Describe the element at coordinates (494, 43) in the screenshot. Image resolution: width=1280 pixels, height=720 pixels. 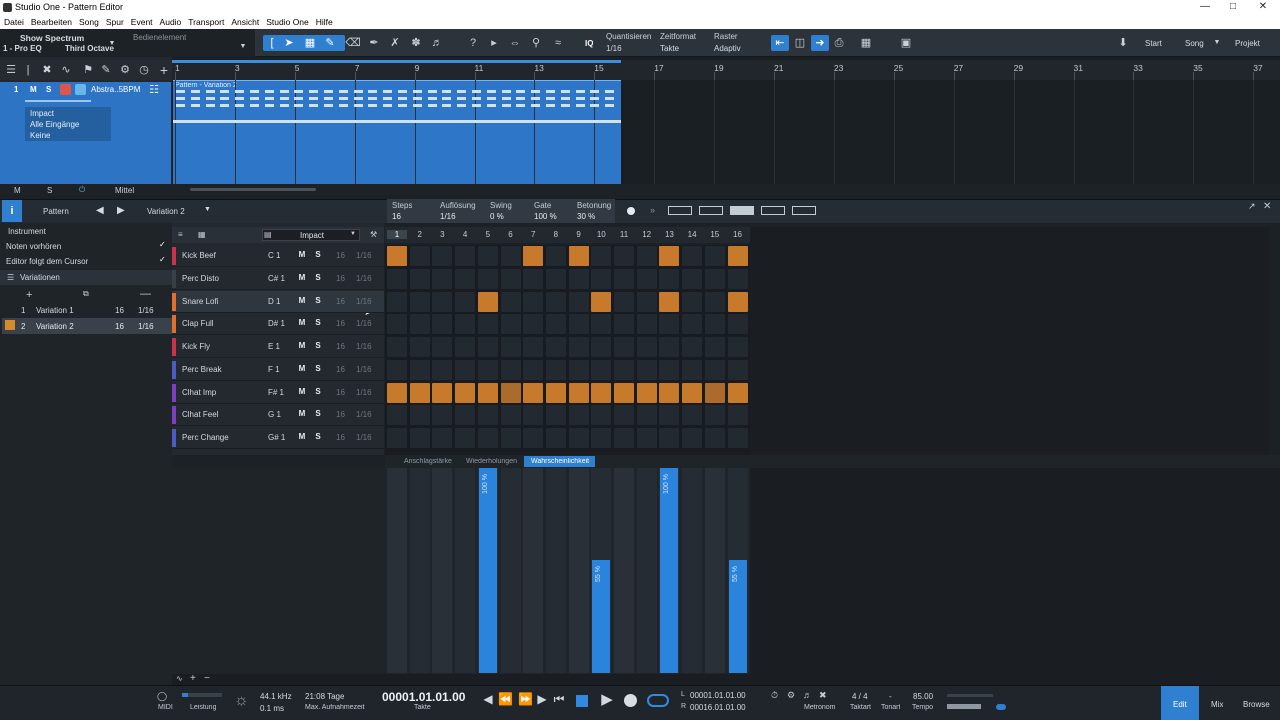
I see `nudge-left-icon: ▸` at that location.